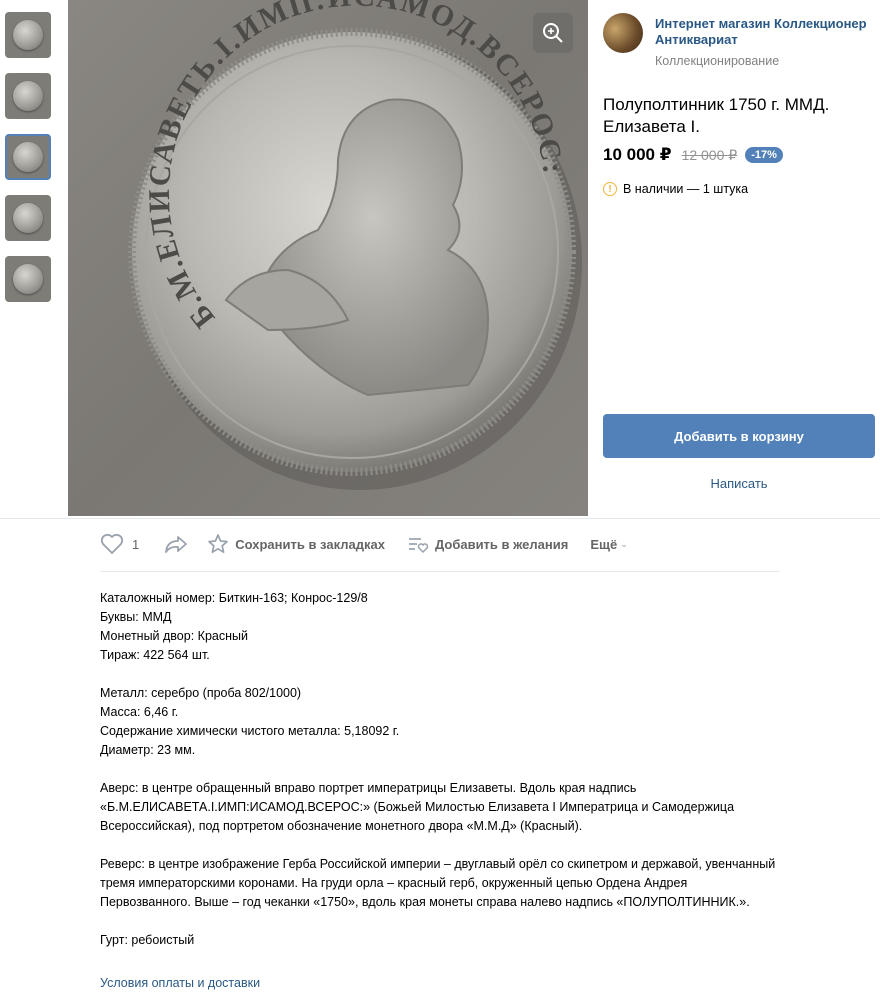 The image size is (880, 998). I want to click on chevron-down-icon: ⌄, so click(624, 543).